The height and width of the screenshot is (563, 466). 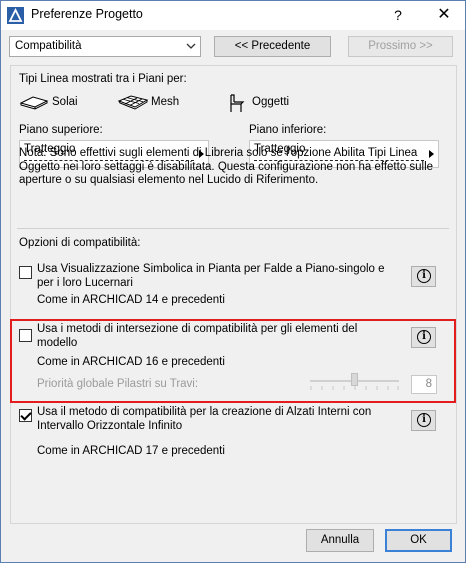 What do you see at coordinates (65, 102) in the screenshot?
I see `slab-label: Solai` at bounding box center [65, 102].